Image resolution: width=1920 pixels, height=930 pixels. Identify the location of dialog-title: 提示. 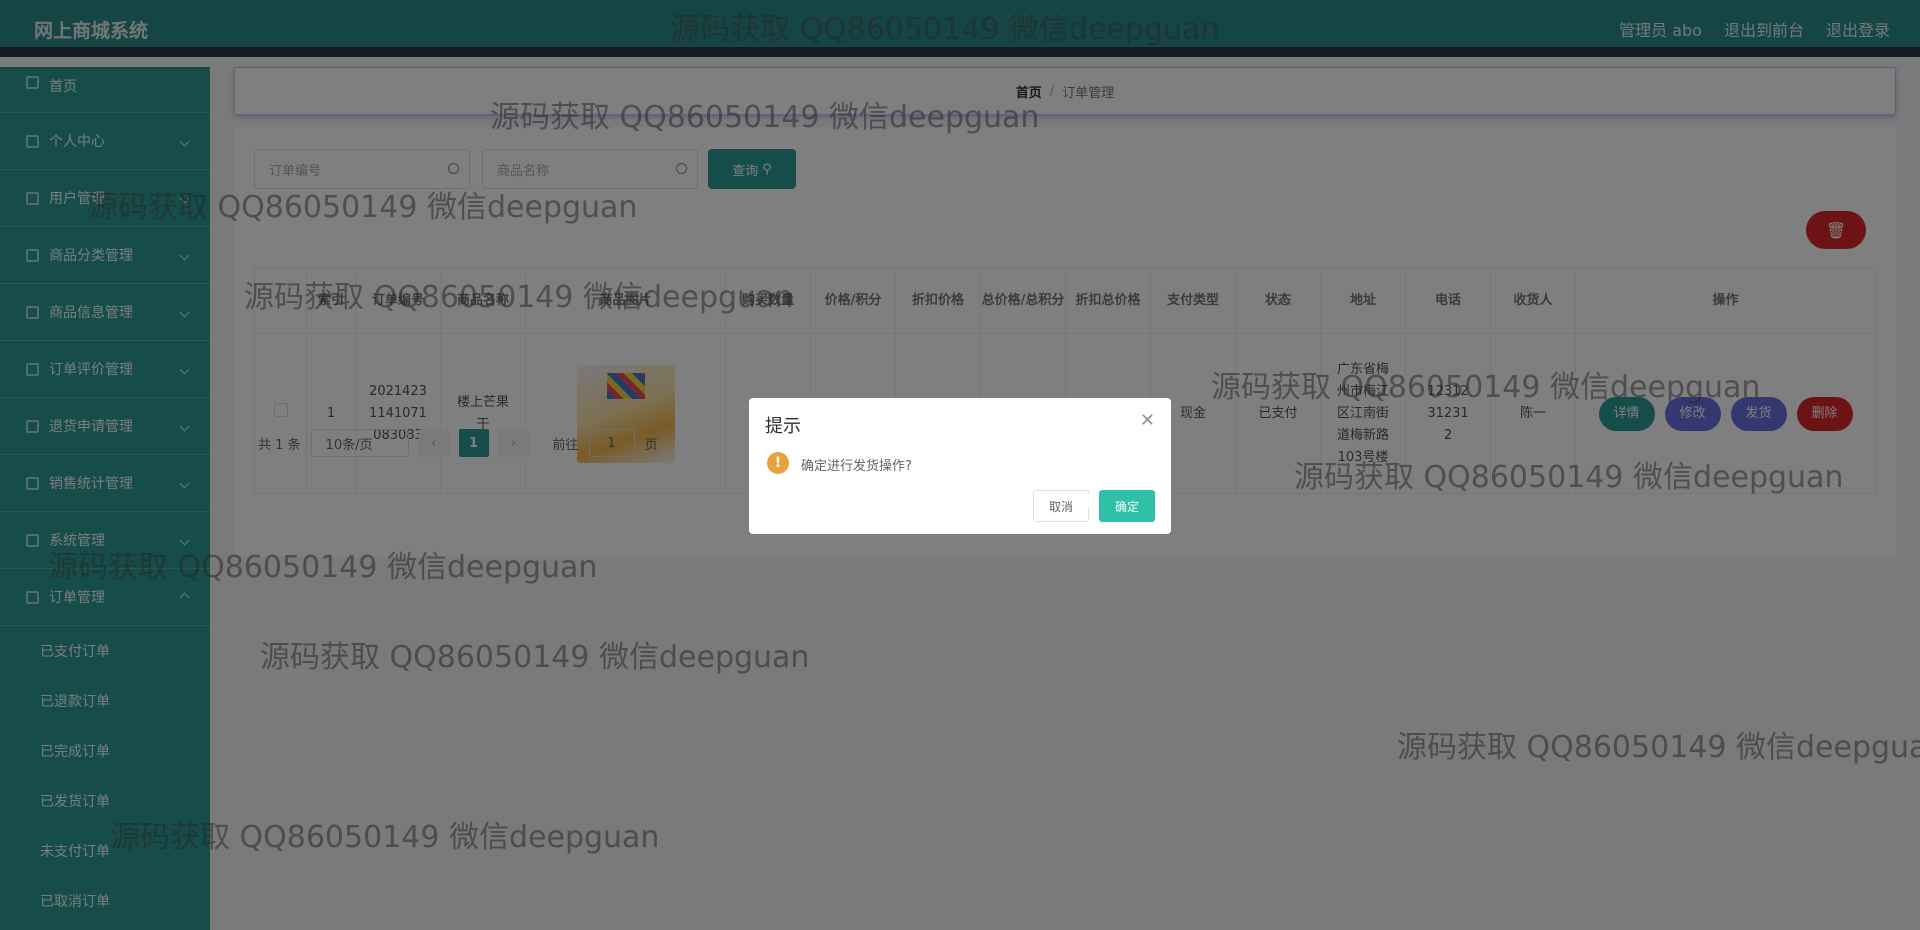
(783, 426).